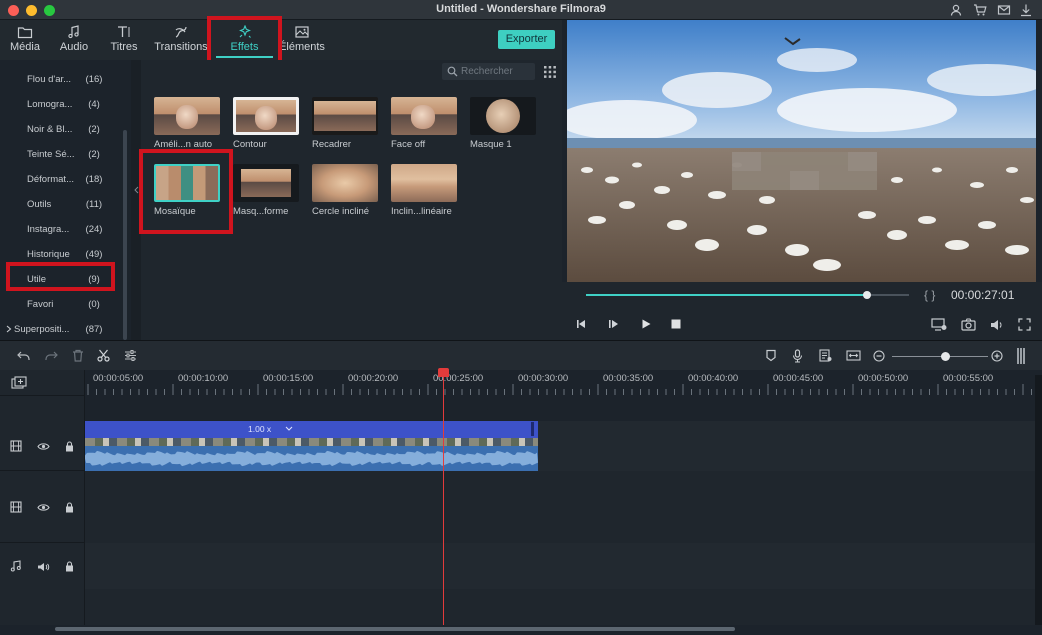  I want to click on cart-icon, so click(980, 10).